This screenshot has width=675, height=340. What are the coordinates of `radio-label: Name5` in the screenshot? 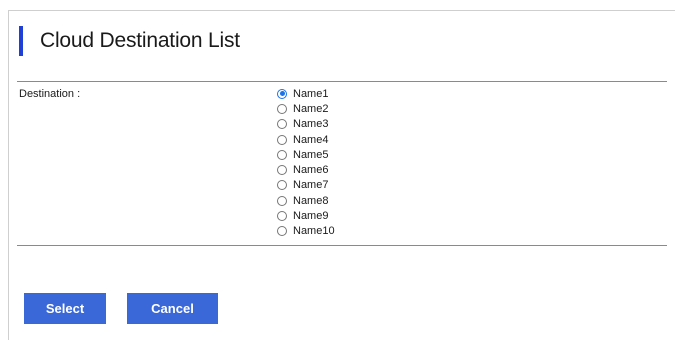 It's located at (311, 154).